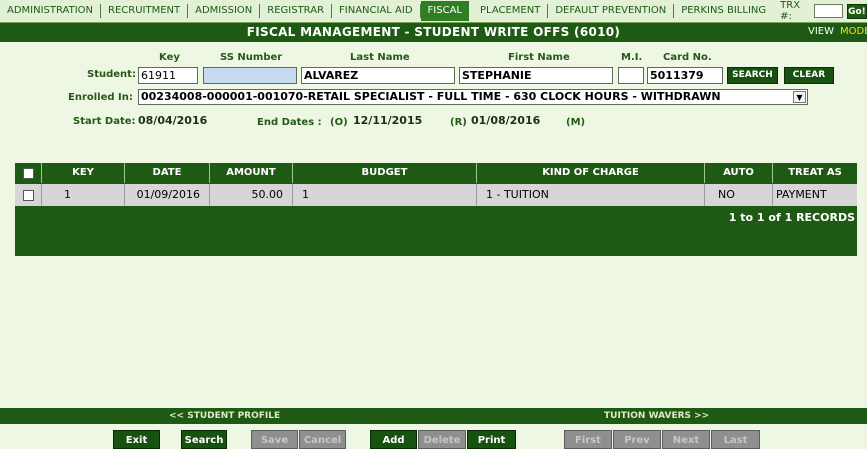 The width and height of the screenshot is (867, 449). What do you see at coordinates (799, 97) in the screenshot?
I see `chevron-down-icon: ▼` at bounding box center [799, 97].